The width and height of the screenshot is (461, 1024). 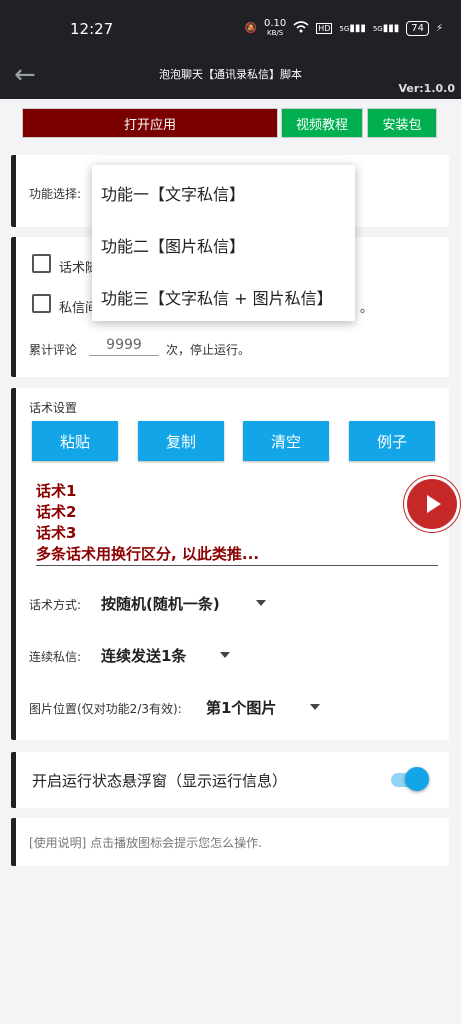 What do you see at coordinates (392, 441) in the screenshot?
I see `example-button: 例子` at bounding box center [392, 441].